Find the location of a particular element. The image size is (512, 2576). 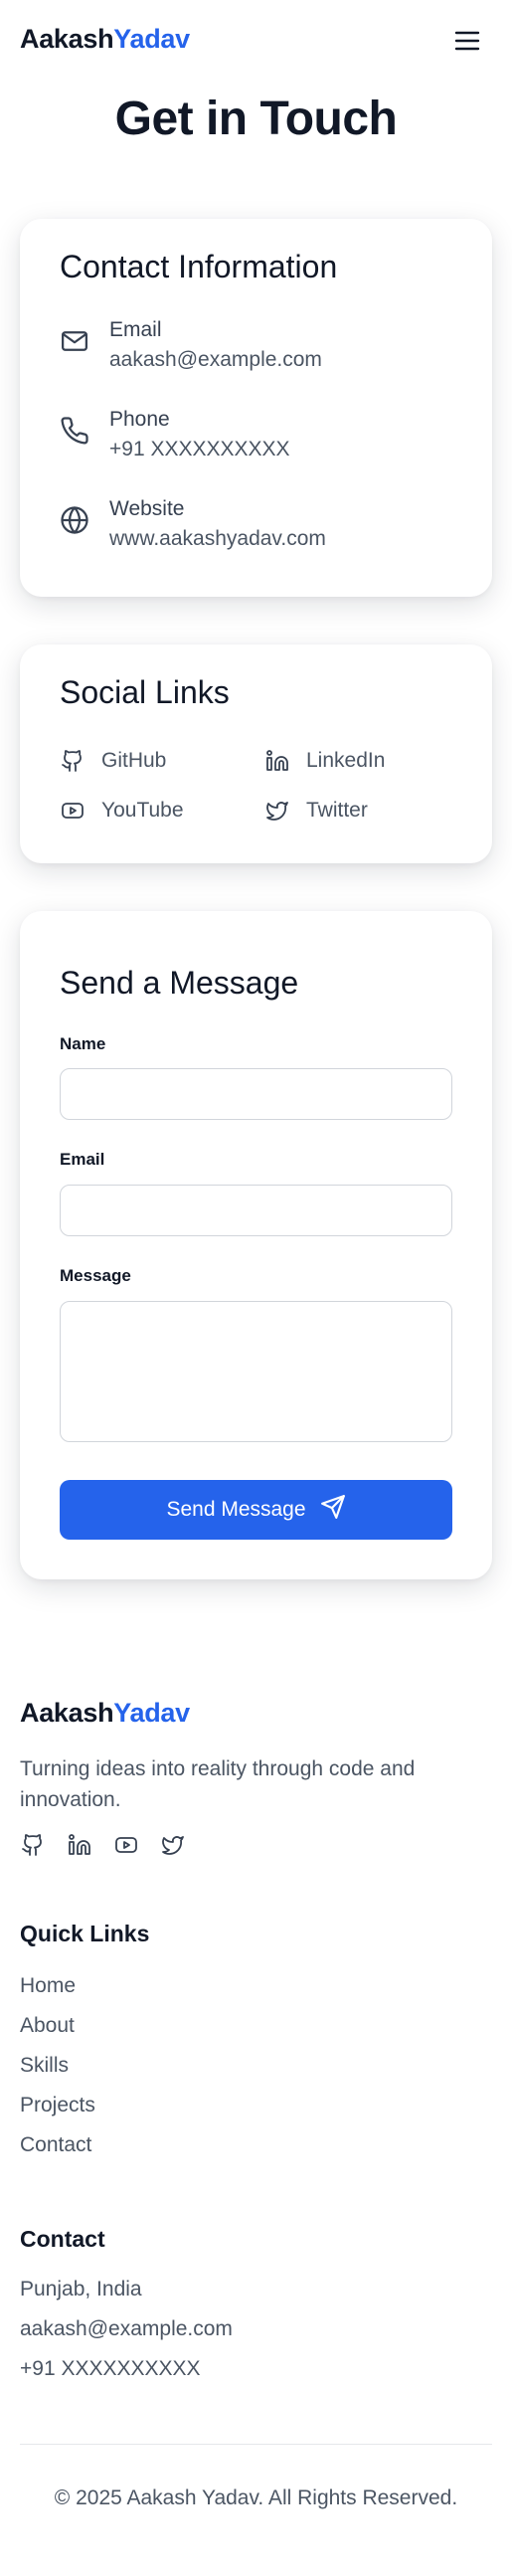

contact-email-row: Email aakash@example.com is located at coordinates (258, 353).